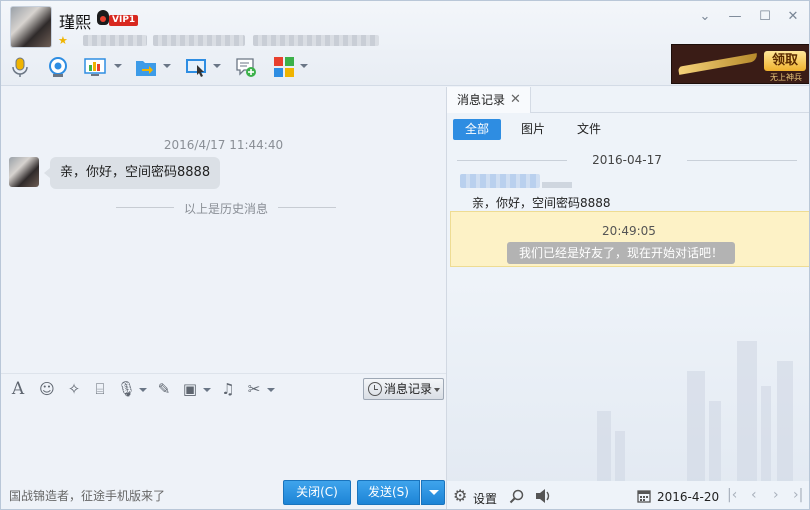 Image resolution: width=810 pixels, height=510 pixels. Describe the element at coordinates (408, 389) in the screenshot. I see `message-history-label: 消息记录` at that location.